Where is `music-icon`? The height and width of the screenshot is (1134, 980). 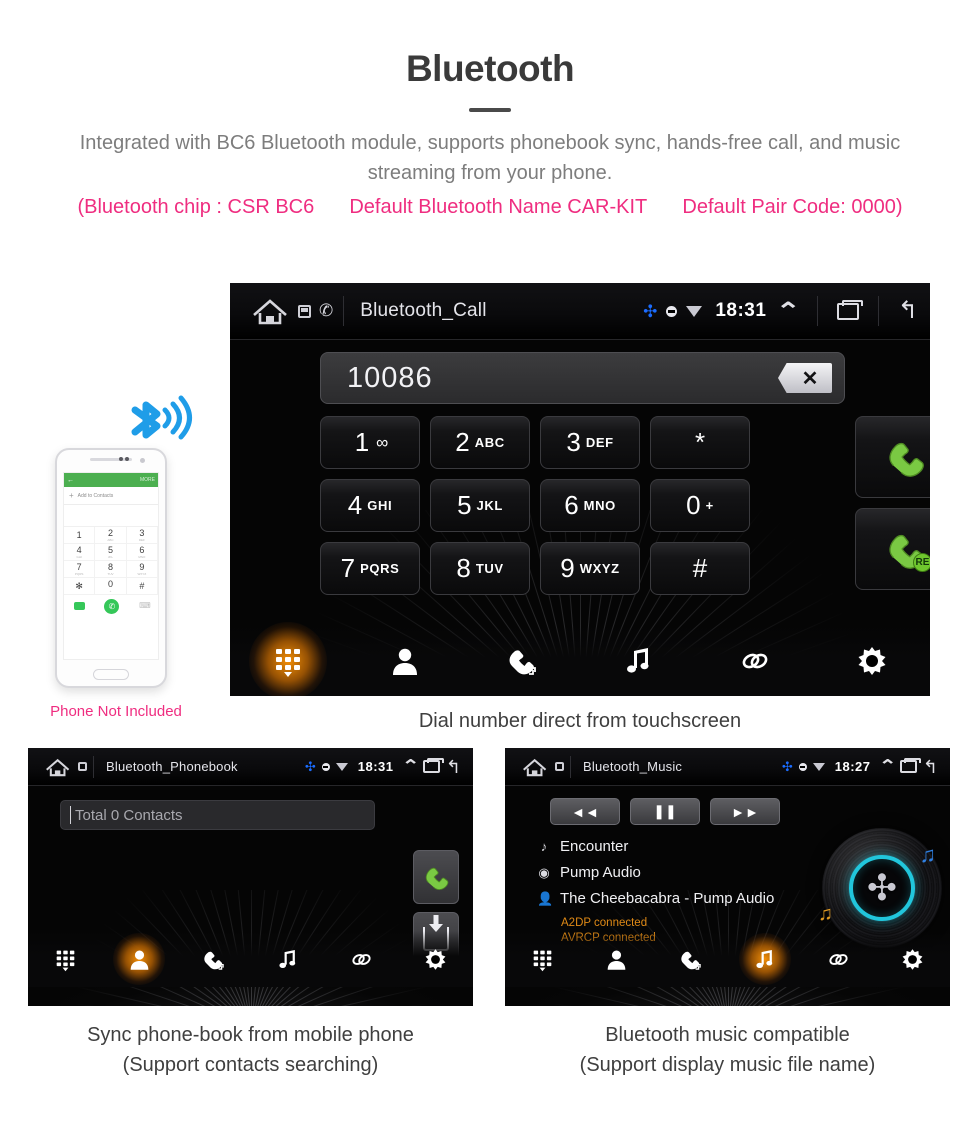
music-icon is located at coordinates (638, 661).